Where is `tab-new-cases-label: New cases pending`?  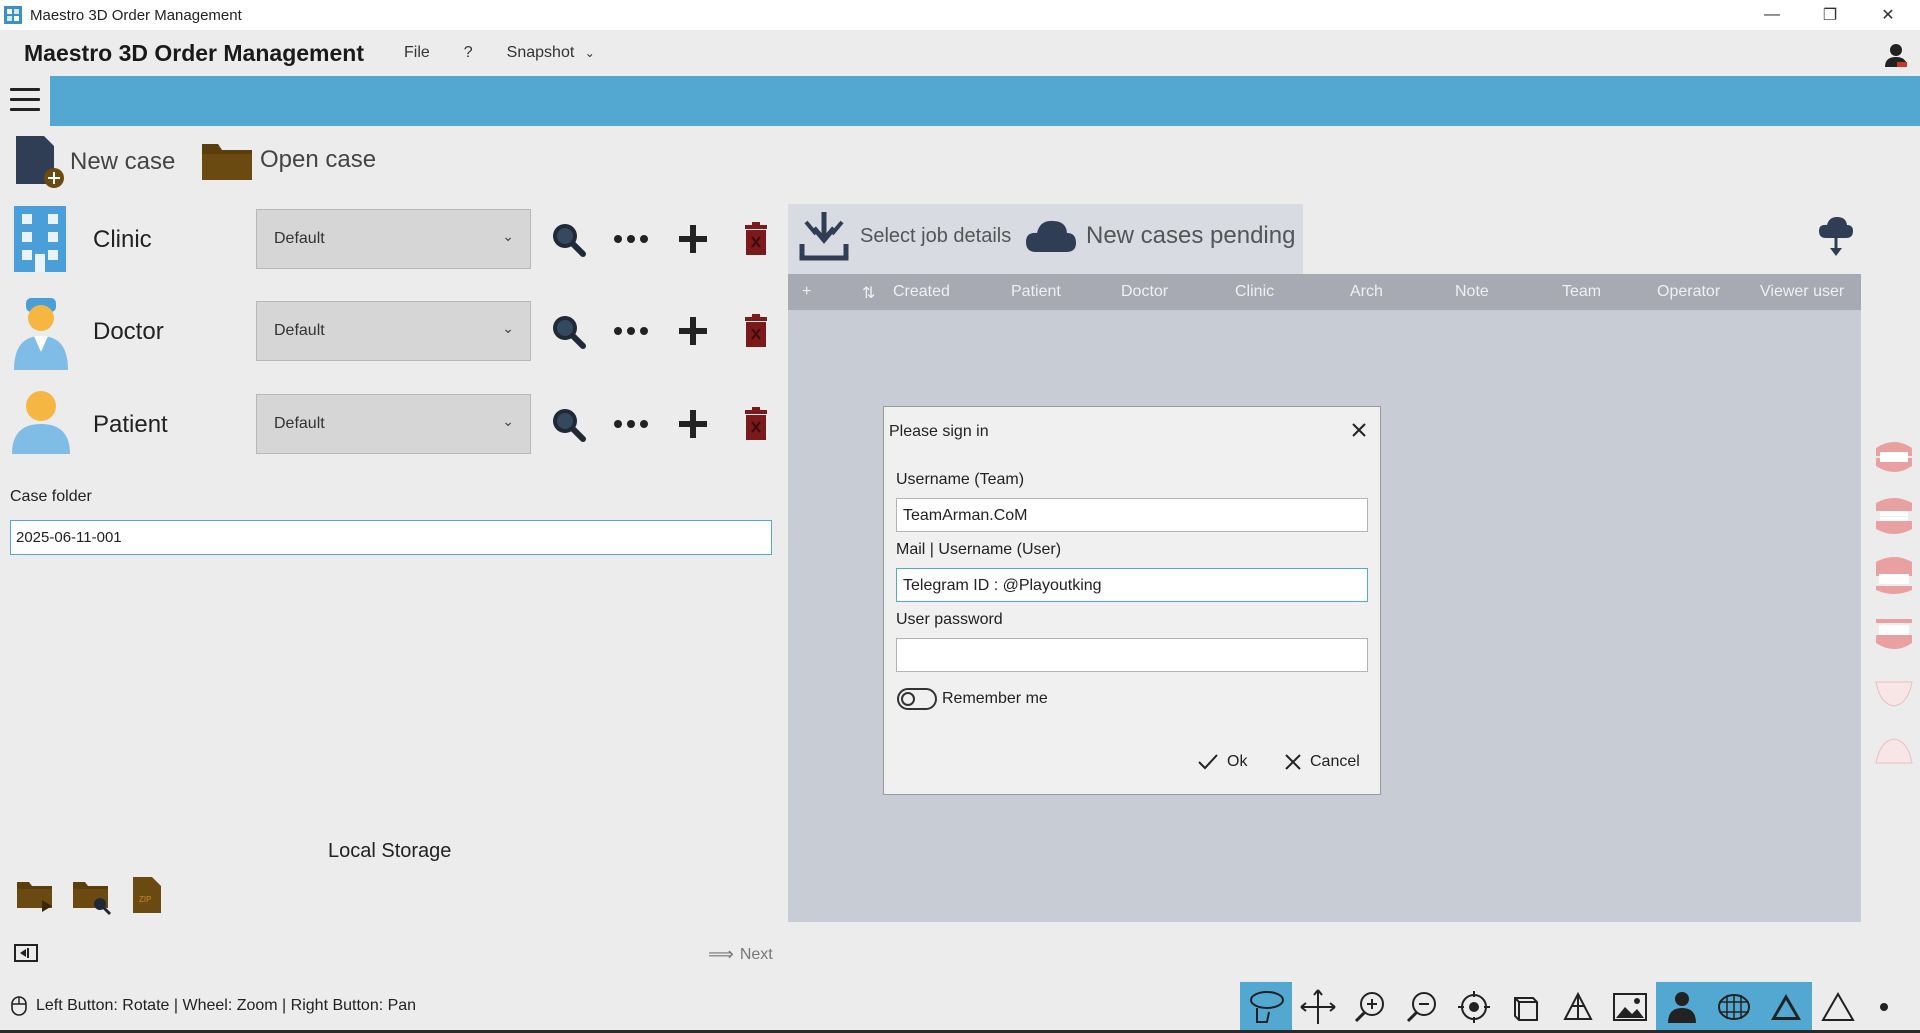
tab-new-cases-label: New cases pending is located at coordinates (1191, 235).